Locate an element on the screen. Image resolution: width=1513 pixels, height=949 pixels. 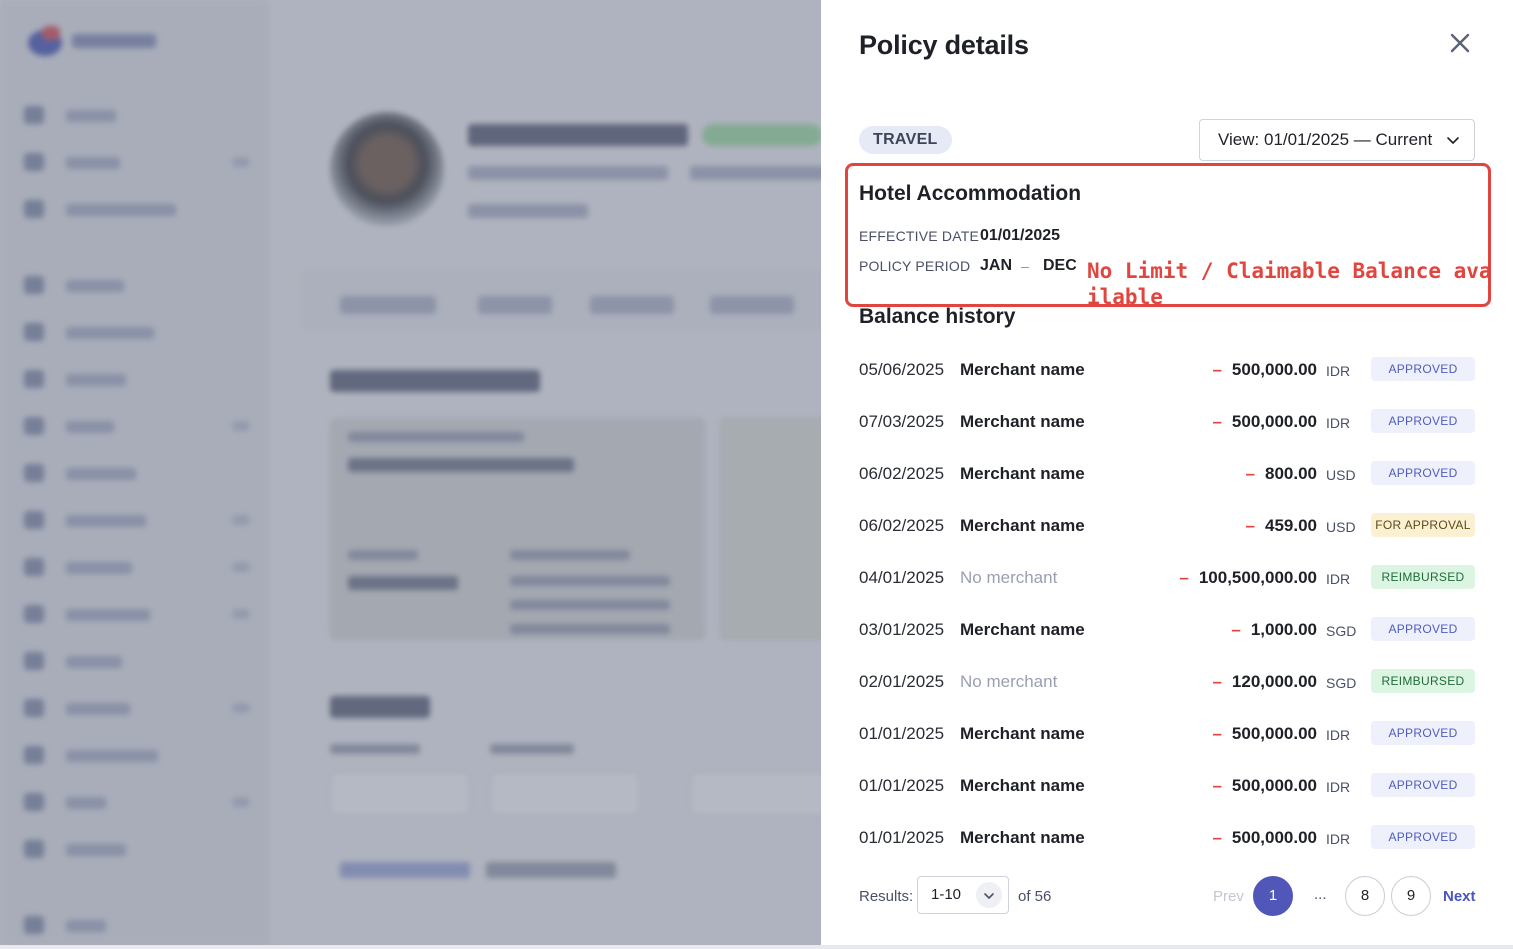
effective-date-value: 01/01/2025 is located at coordinates (1020, 235).